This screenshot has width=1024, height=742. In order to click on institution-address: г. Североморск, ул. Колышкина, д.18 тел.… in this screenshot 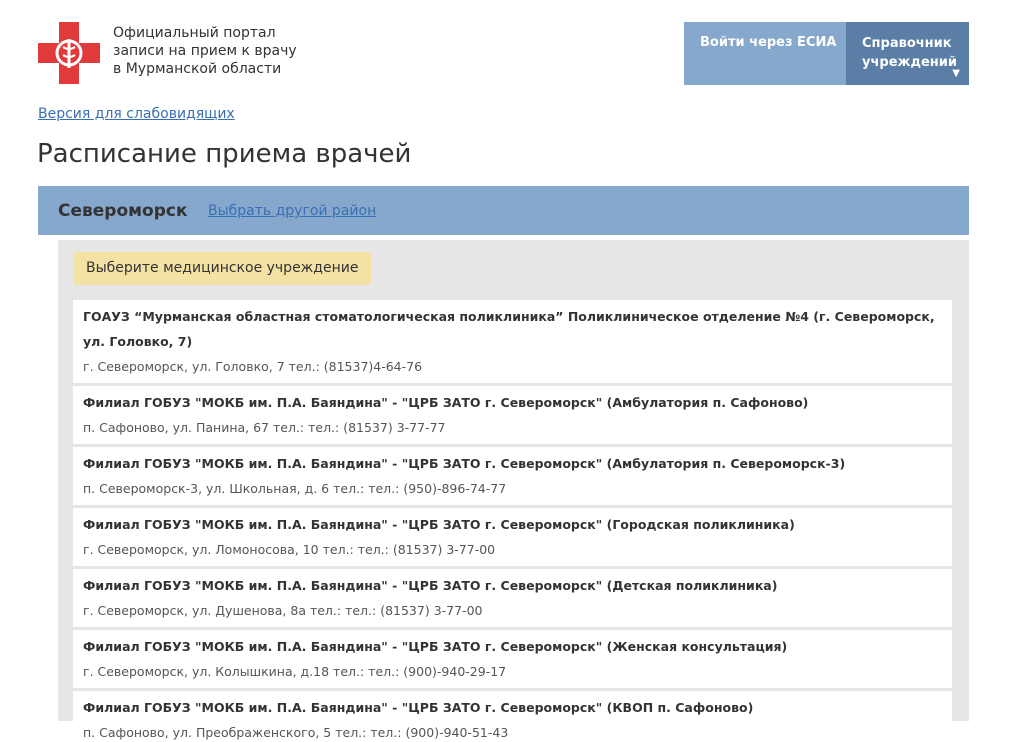, I will do `click(295, 671)`.